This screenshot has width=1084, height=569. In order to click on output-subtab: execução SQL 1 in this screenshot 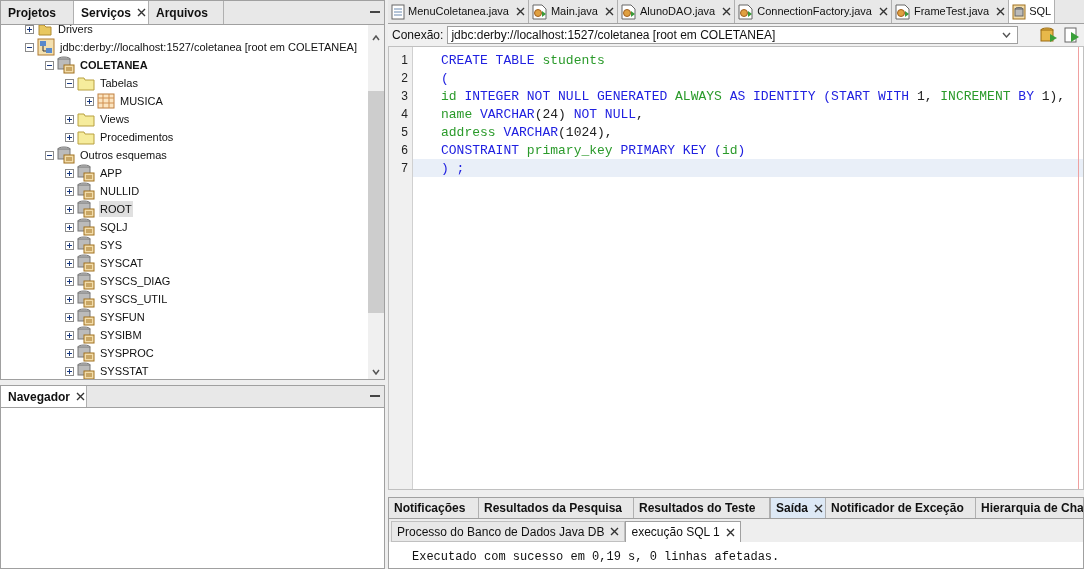, I will do `click(683, 531)`.